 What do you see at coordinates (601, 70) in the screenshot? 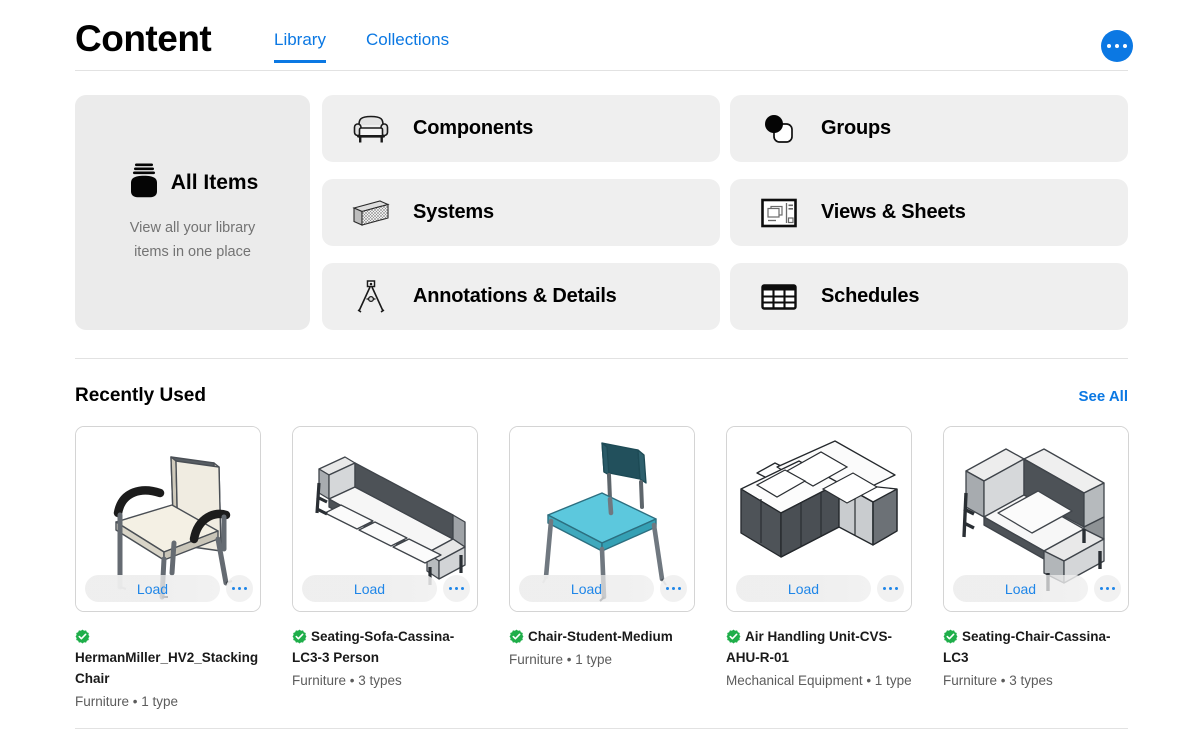
I see `header-divider` at bounding box center [601, 70].